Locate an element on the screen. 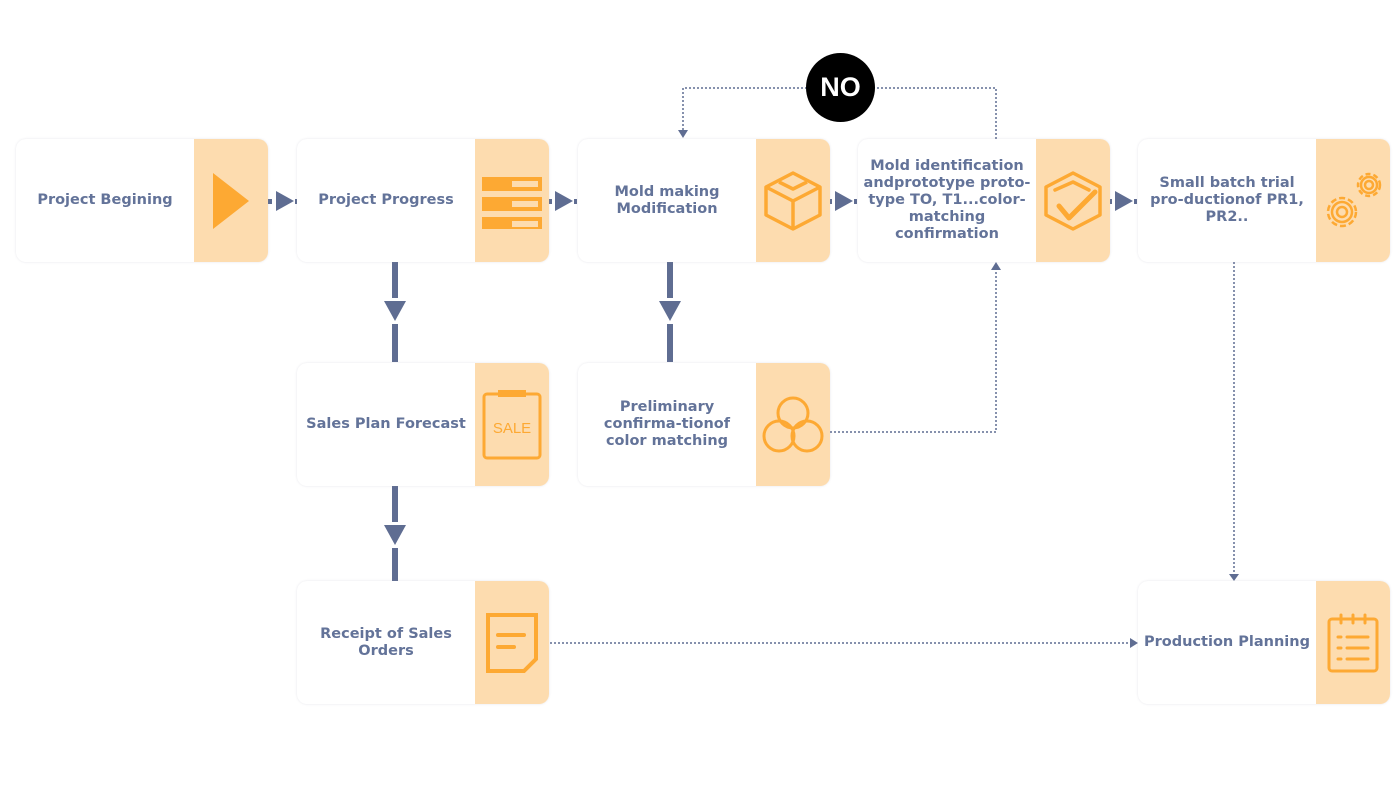 Image resolution: width=1400 pixels, height=800 pixels. node-sales-plan-forecast: Sales Plan Forecast SALE is located at coordinates (423, 424).